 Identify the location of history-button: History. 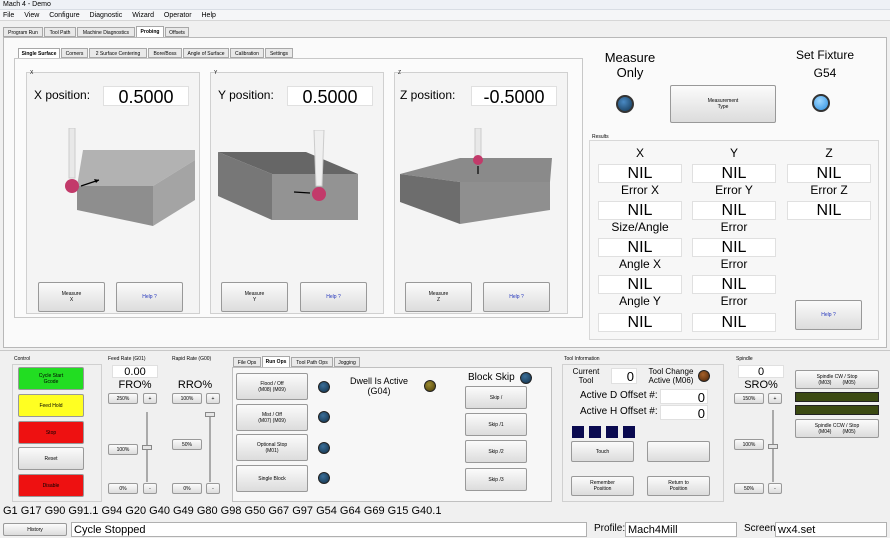
(35, 529).